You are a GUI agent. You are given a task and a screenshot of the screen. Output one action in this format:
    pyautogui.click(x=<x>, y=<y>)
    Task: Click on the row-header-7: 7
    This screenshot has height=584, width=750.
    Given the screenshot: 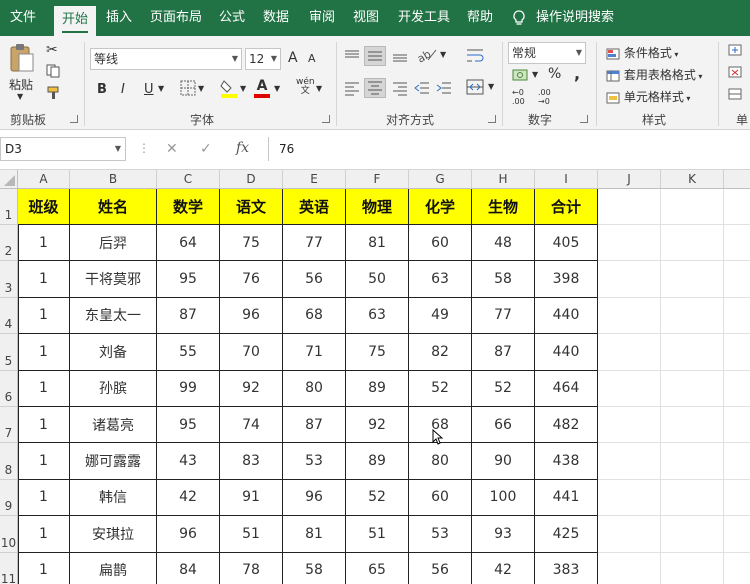 What is the action you would take?
    pyautogui.click(x=9, y=425)
    